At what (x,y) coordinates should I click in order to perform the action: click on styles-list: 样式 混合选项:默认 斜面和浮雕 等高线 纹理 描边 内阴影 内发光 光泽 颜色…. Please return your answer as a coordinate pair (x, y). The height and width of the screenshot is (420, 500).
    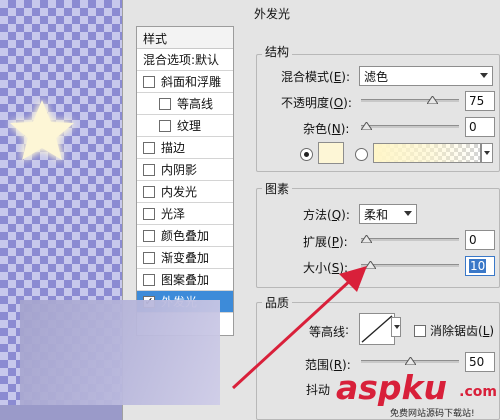
    Looking at the image, I should click on (185, 181).